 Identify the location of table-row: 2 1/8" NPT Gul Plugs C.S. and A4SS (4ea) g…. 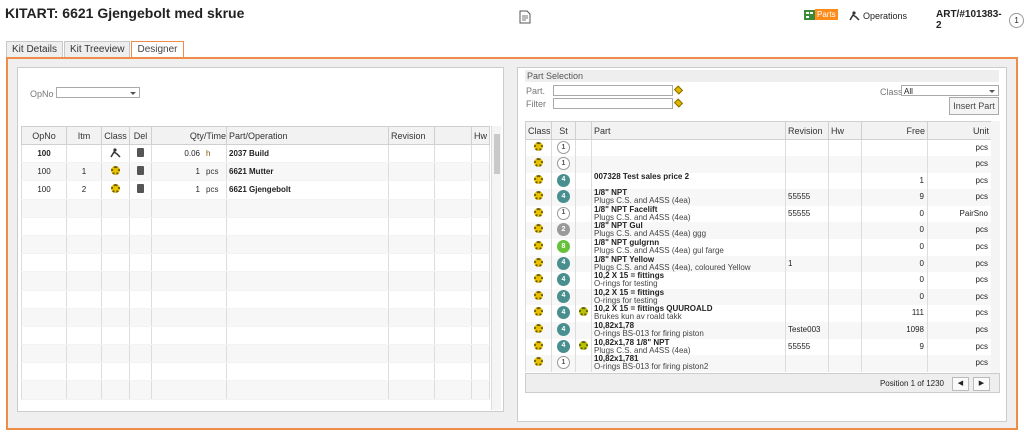
(758, 231).